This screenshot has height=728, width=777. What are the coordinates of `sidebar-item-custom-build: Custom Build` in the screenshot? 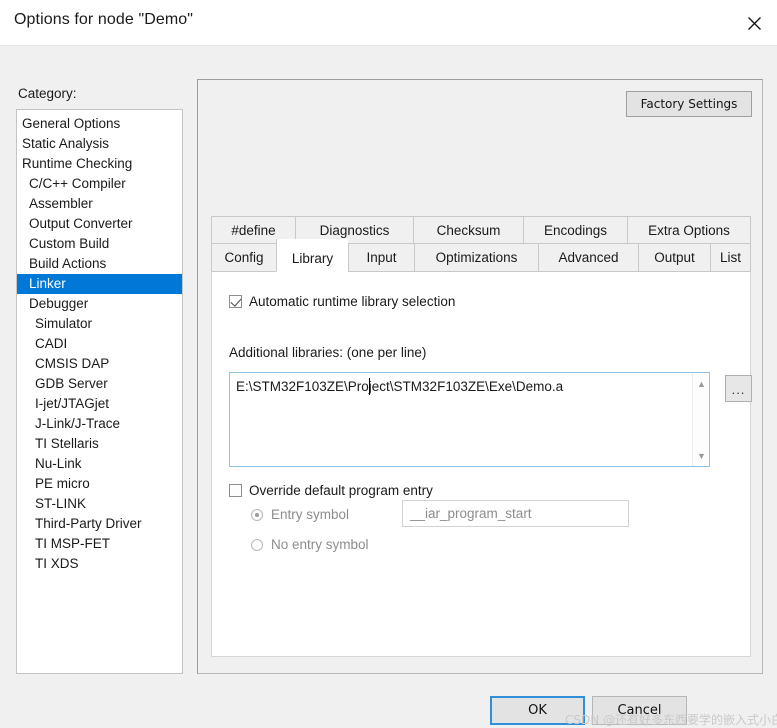 It's located at (99, 244).